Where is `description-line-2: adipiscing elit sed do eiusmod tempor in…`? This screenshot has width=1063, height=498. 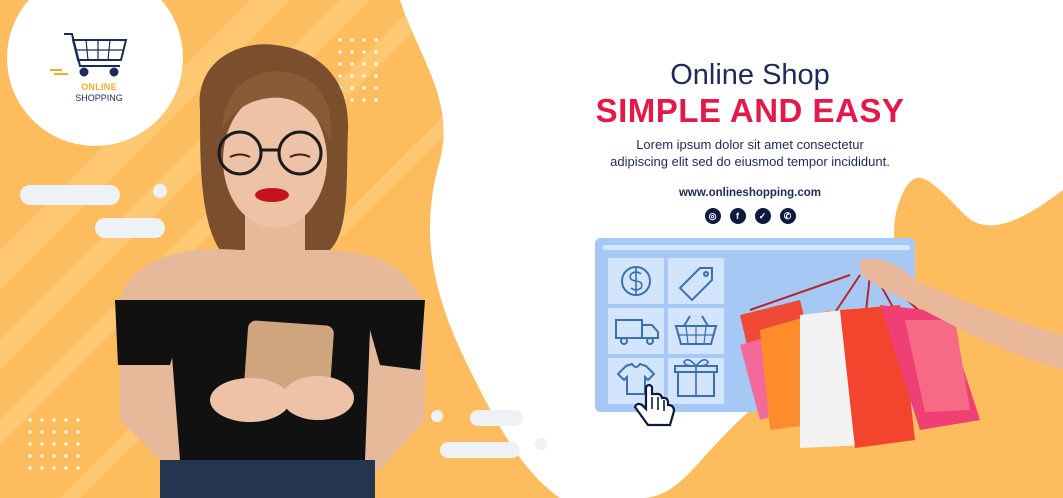
description-line-2: adipiscing elit sed do eiusmod tempor in… is located at coordinates (750, 161).